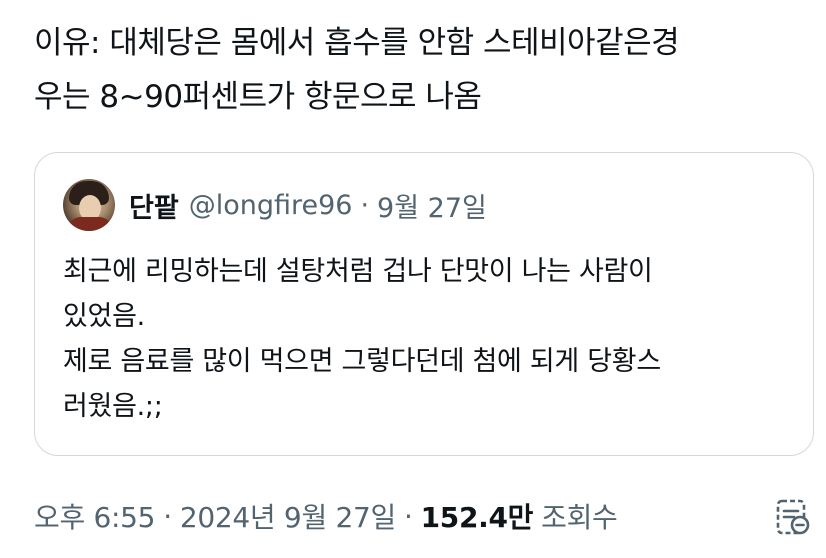  What do you see at coordinates (113, 406) in the screenshot?
I see `quoted-body-line: 러웠음.;;` at bounding box center [113, 406].